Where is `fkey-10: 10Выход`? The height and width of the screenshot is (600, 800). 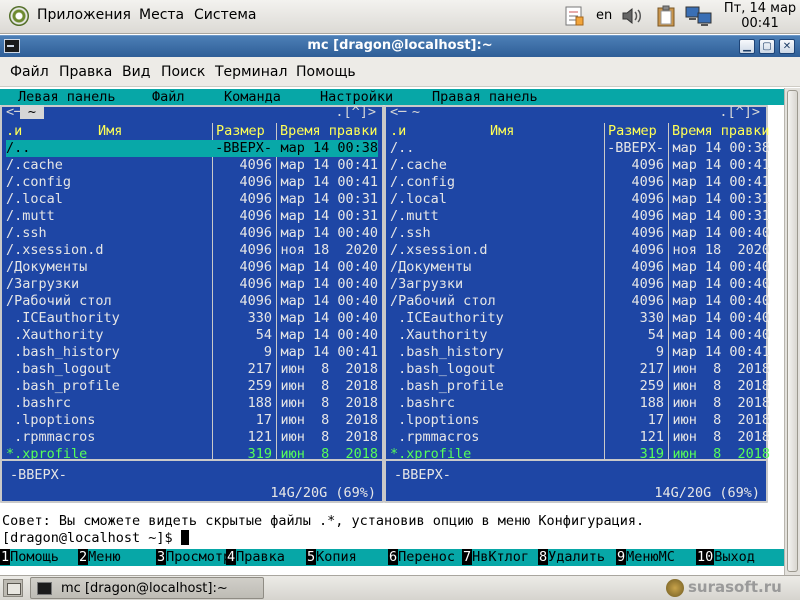 fkey-10: 10Выход is located at coordinates (725, 557).